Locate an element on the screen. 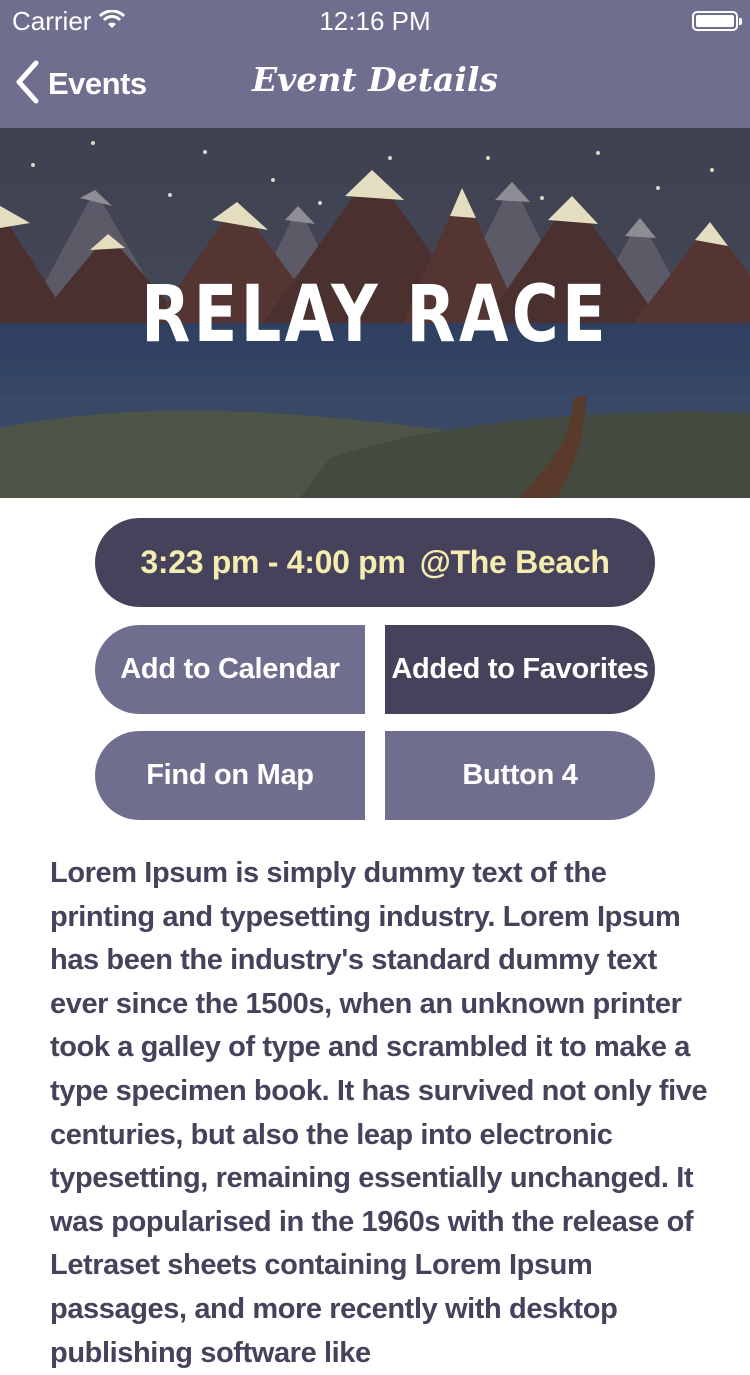 Image resolution: width=750 pixels, height=1375 pixels. button-4: Button 4 is located at coordinates (520, 775).